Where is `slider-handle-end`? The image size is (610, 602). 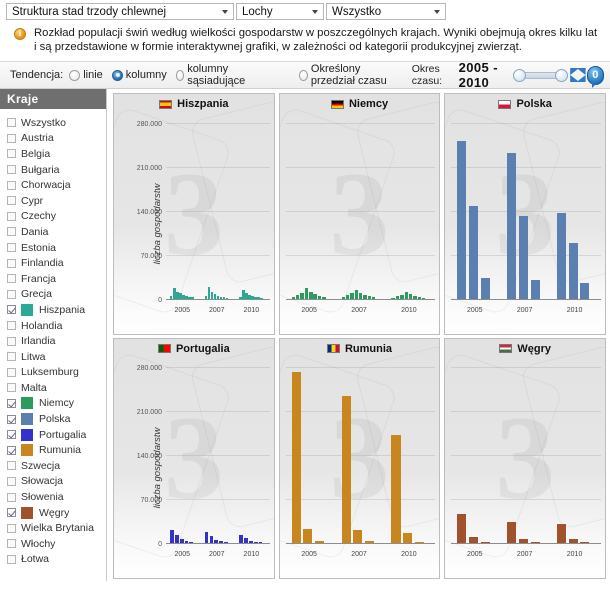
slider-handle-end is located at coordinates (562, 75).